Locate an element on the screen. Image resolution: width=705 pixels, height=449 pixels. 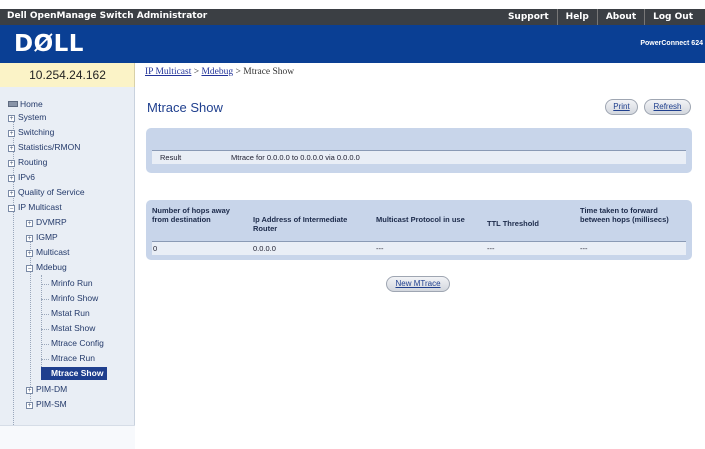
breadcrumb-current: Mtrace Show is located at coordinates (269, 72).